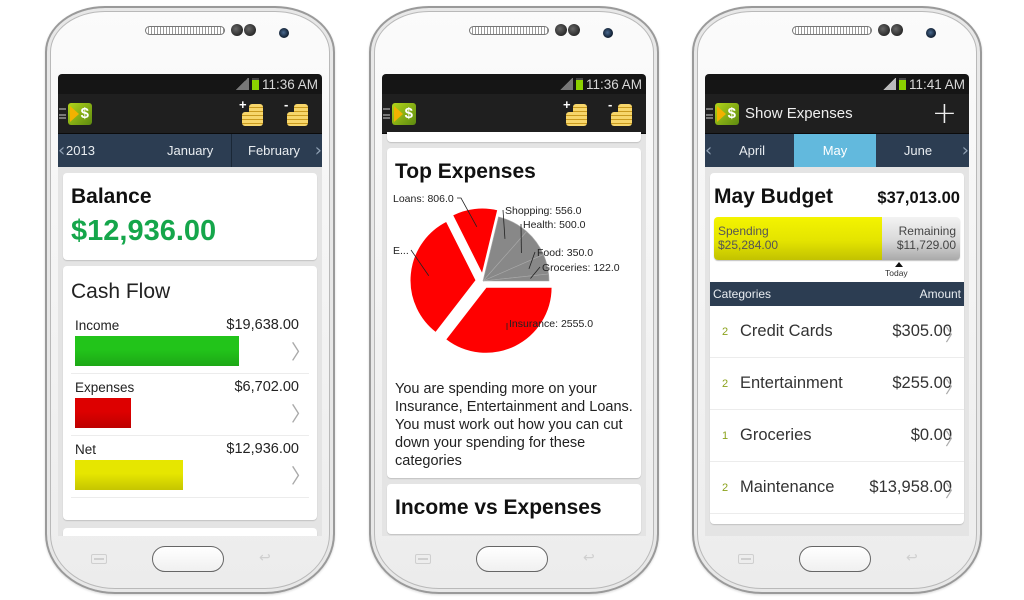 This screenshot has height=600, width=1024. What do you see at coordinates (105, 387) in the screenshot?
I see `cash-flow-label: Expenses` at bounding box center [105, 387].